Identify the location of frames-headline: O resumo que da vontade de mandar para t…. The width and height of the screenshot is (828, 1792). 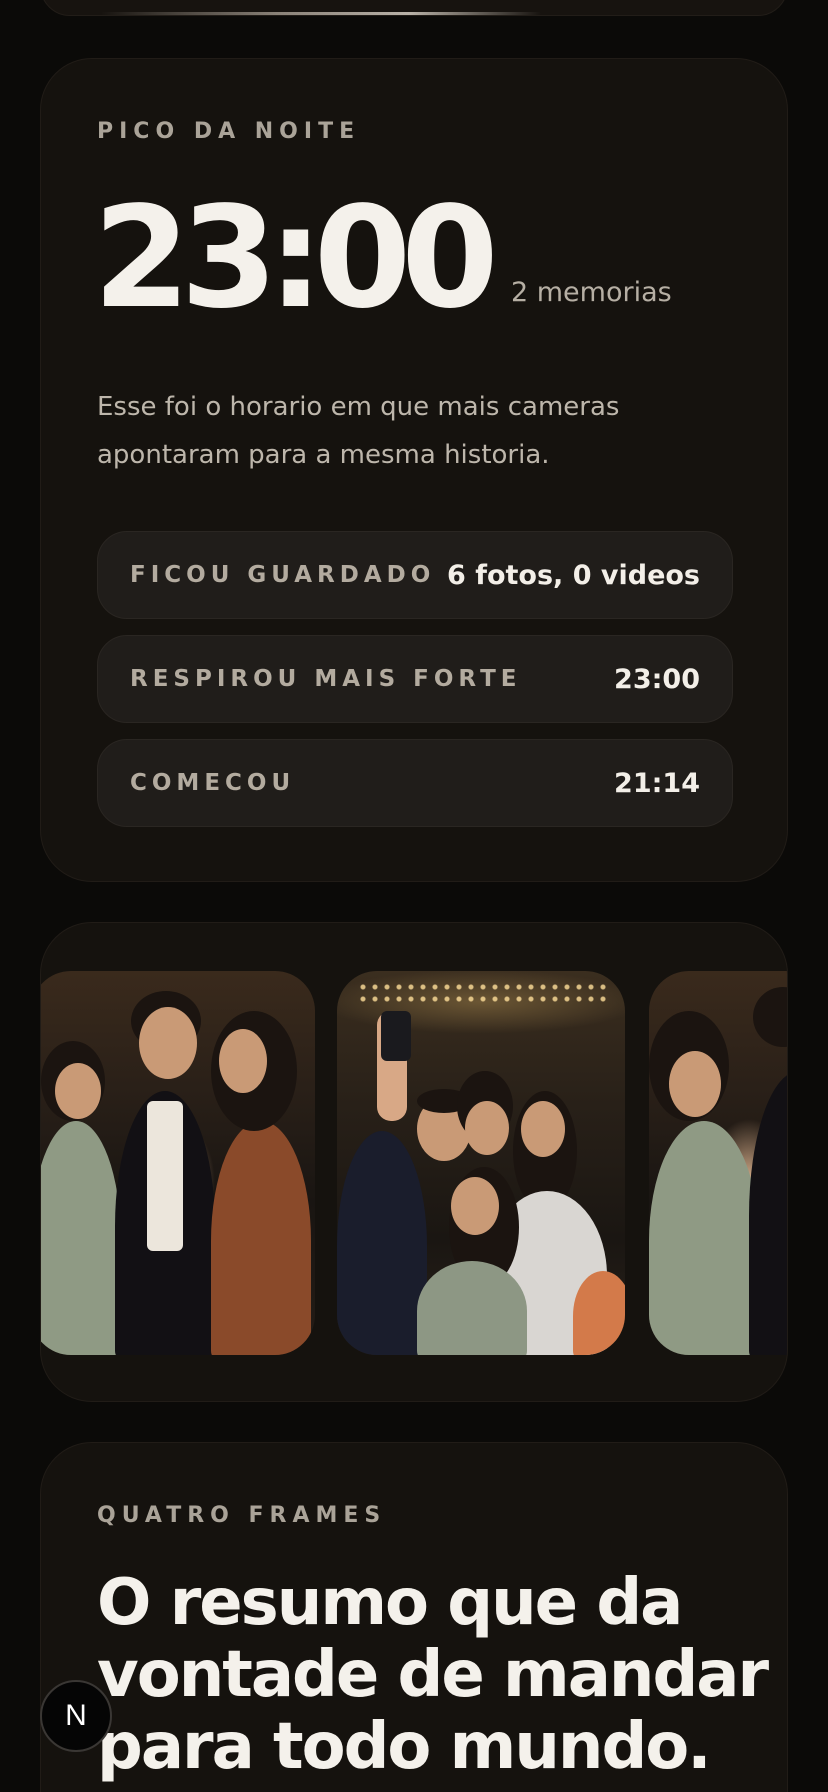
(433, 1675).